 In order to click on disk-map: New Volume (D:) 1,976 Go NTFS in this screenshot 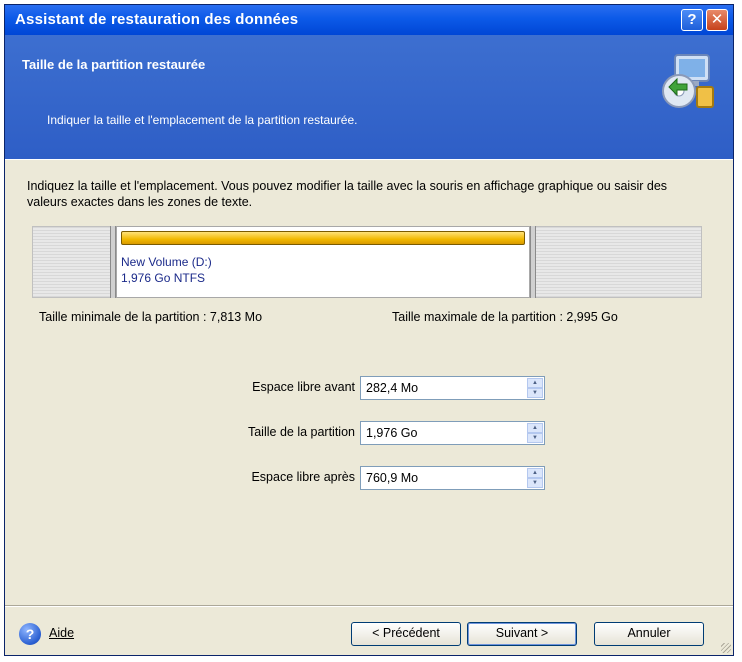, I will do `click(367, 262)`.